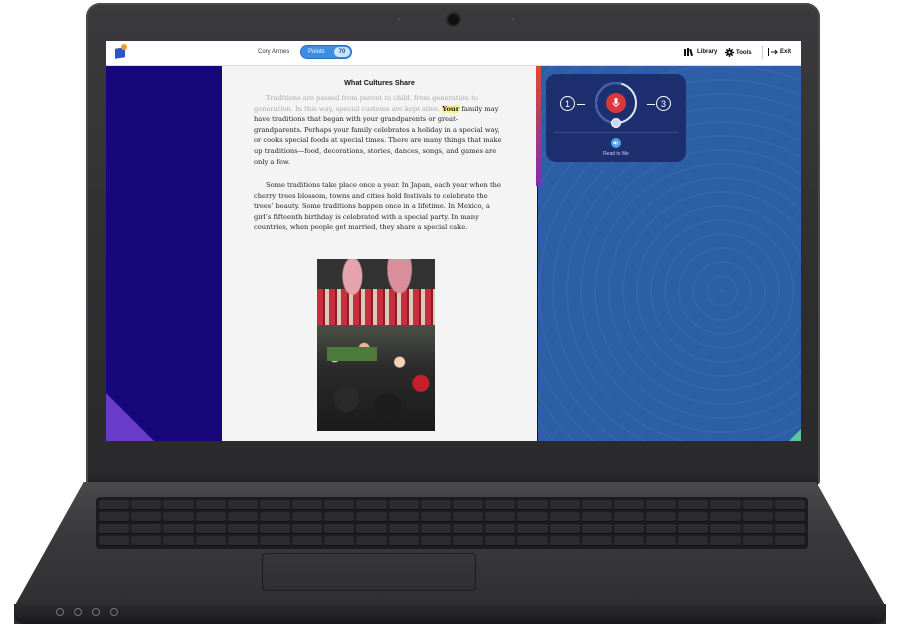  I want to click on library-button: Library, so click(700, 52).